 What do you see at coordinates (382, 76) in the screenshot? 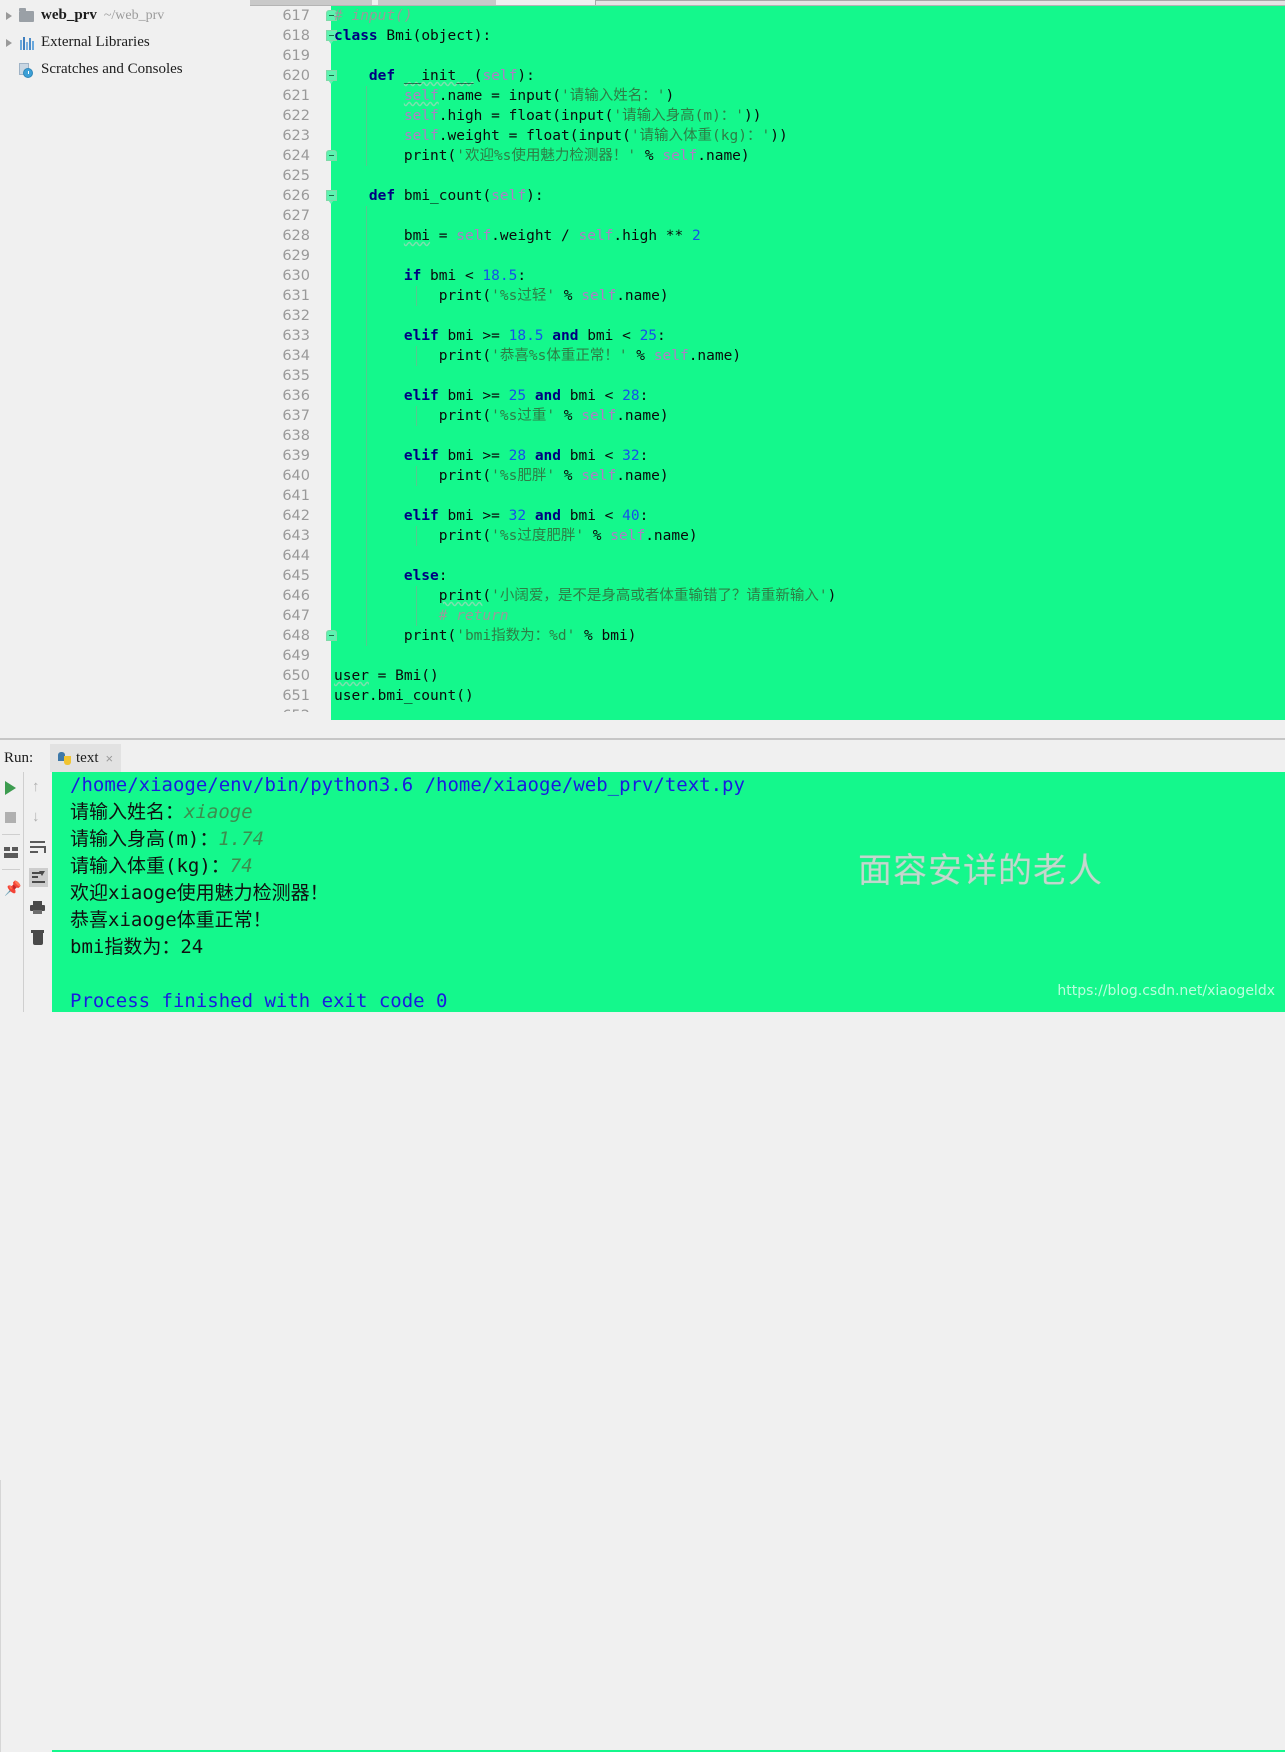
I see `code-token-keyword: def` at bounding box center [382, 76].